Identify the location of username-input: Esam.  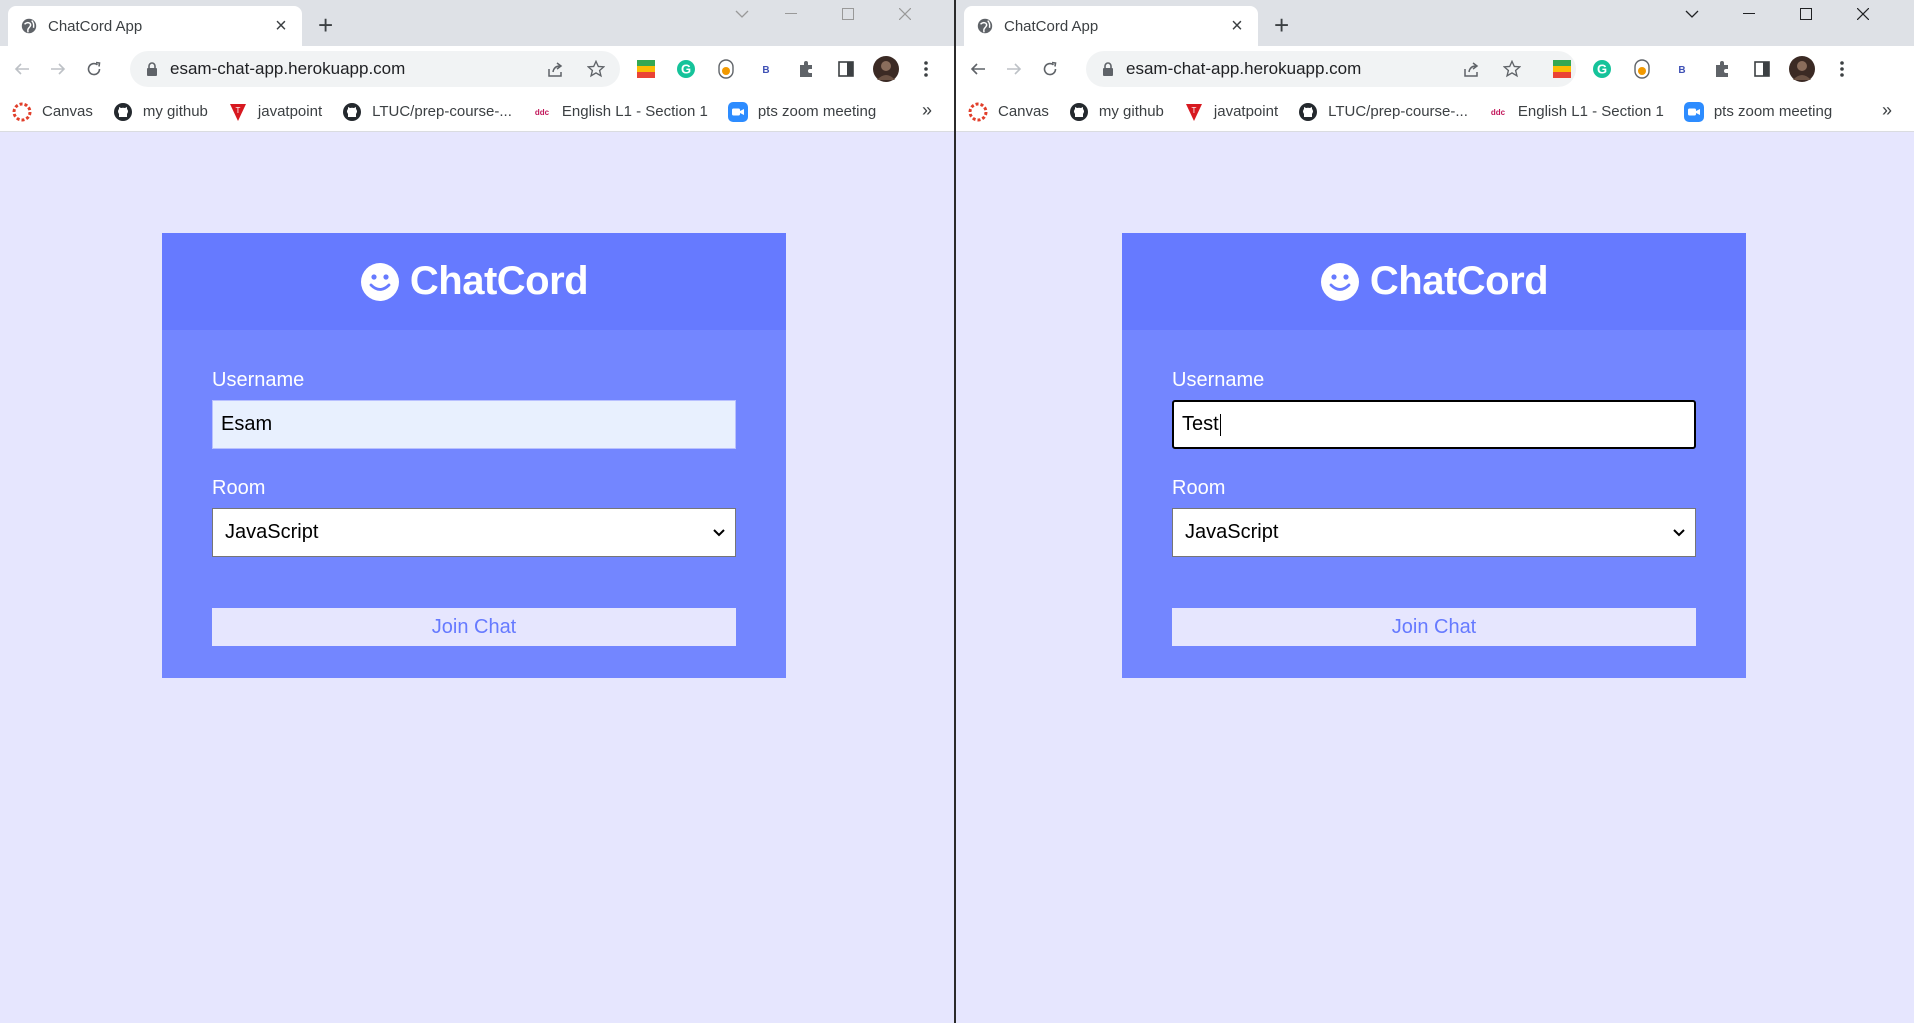
(474, 424).